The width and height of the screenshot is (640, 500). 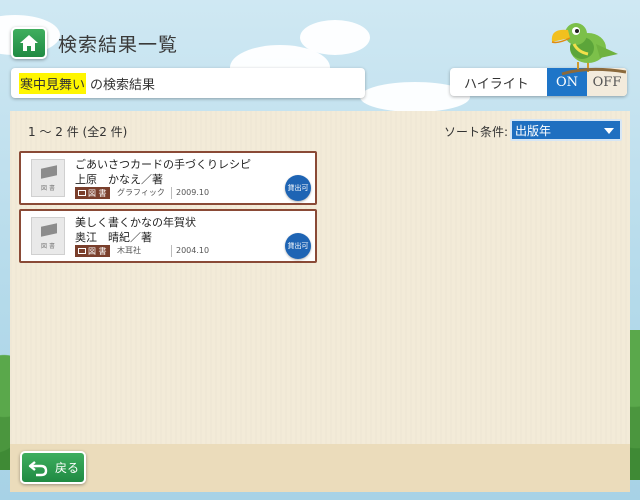 What do you see at coordinates (53, 83) in the screenshot?
I see `search-term: 寒中見舞い` at bounding box center [53, 83].